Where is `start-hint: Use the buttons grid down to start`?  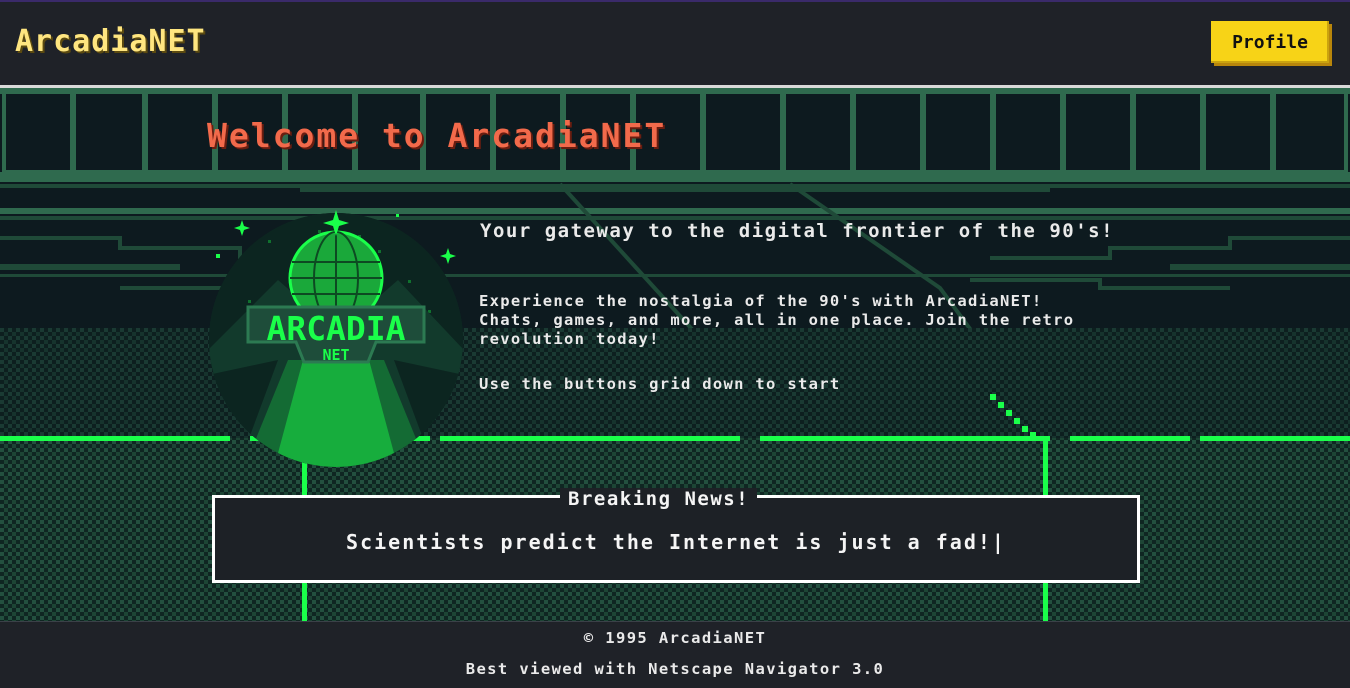
start-hint: Use the buttons grid down to start is located at coordinates (660, 384).